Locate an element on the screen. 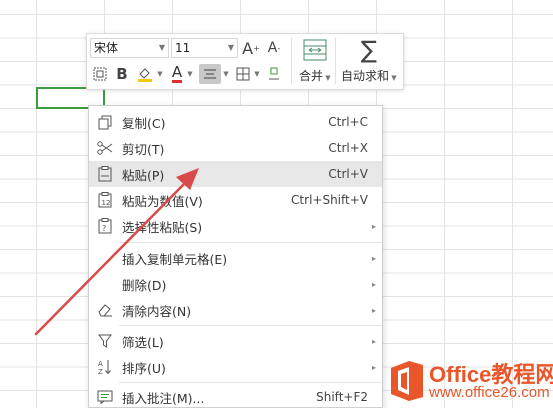 This screenshot has width=553, height=408. menu-item-insert-copied-cells: 插入复制单元格(E) ▸ is located at coordinates (235, 258).